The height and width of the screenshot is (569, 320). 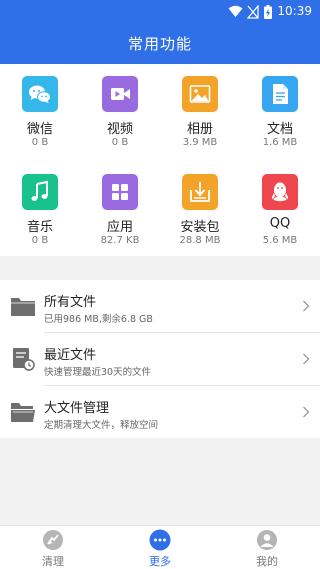 What do you see at coordinates (120, 94) in the screenshot?
I see `video-icon` at bounding box center [120, 94].